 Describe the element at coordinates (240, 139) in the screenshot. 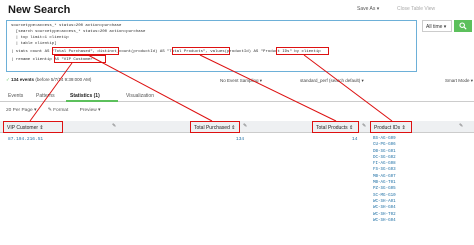

I see `cell-total-purchased: 134` at that location.